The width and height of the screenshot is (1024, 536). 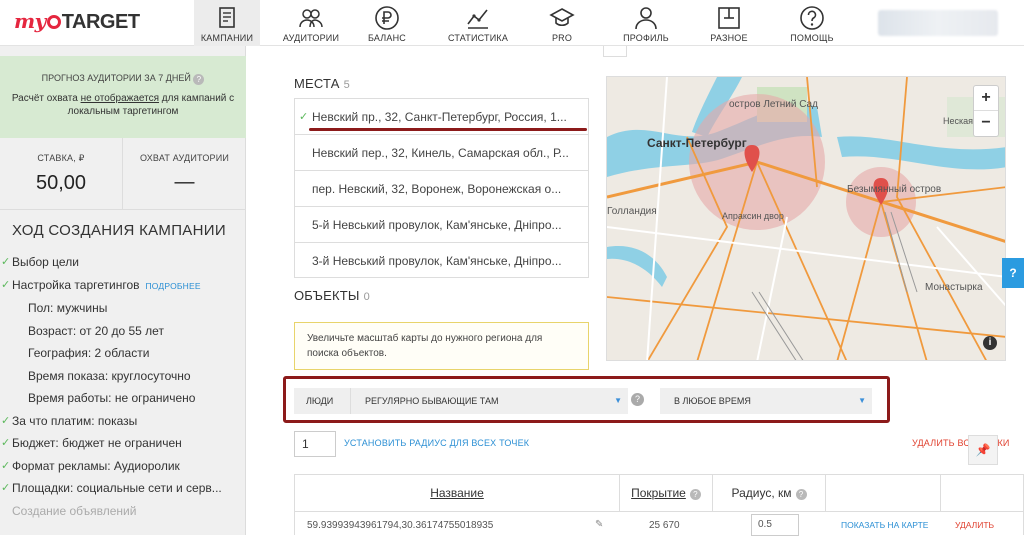 I want to click on stats-chart-icon, so click(x=477, y=19).